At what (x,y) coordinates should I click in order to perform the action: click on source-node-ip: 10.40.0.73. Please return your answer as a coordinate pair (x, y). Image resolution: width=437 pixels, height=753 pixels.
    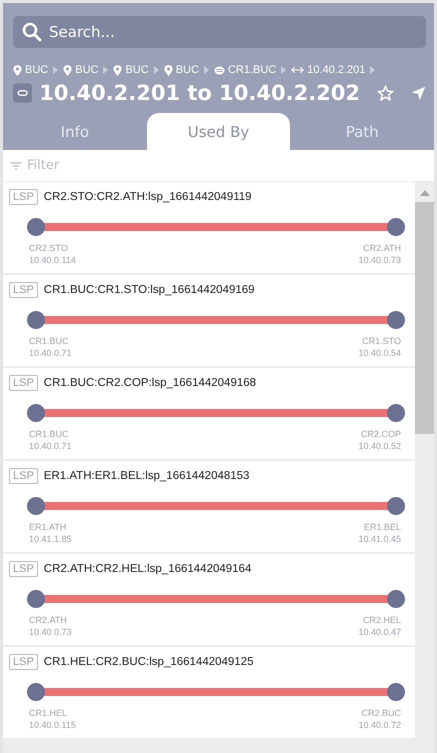
    Looking at the image, I should click on (50, 632).